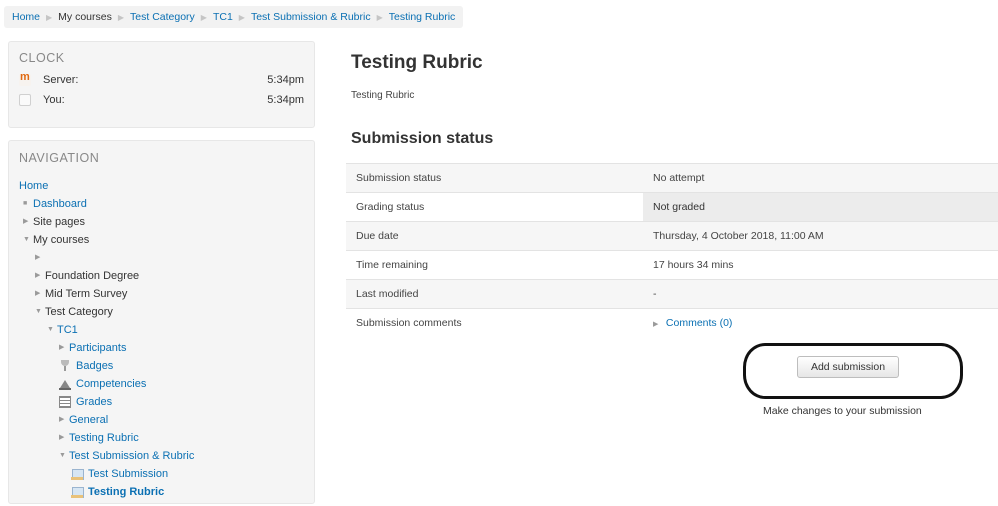 The height and width of the screenshot is (506, 998). What do you see at coordinates (65, 366) in the screenshot?
I see `trophy-icon` at bounding box center [65, 366].